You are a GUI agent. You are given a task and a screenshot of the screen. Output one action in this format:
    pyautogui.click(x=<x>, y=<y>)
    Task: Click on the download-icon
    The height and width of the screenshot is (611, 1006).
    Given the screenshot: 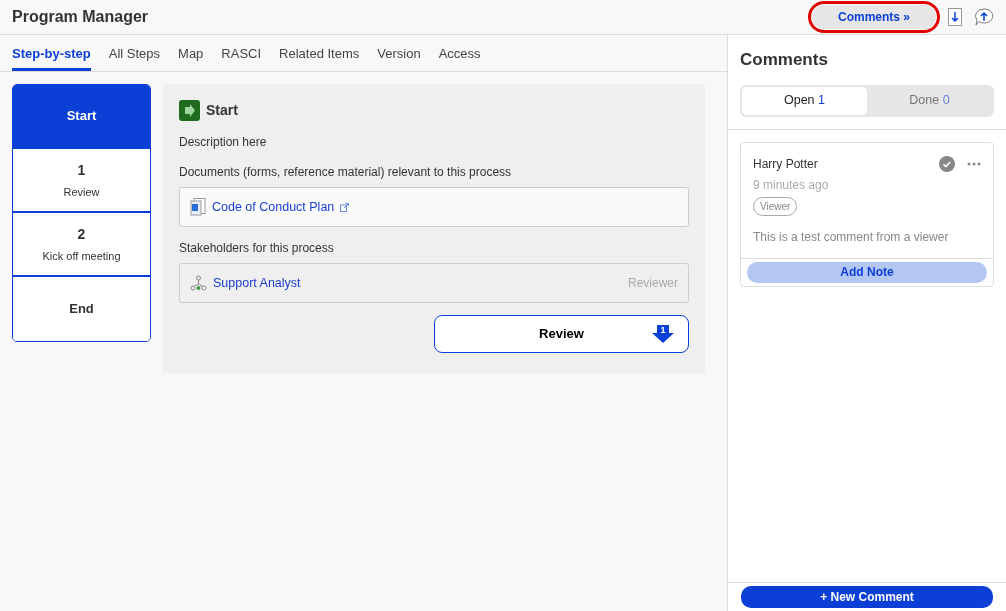 What is the action you would take?
    pyautogui.click(x=955, y=17)
    